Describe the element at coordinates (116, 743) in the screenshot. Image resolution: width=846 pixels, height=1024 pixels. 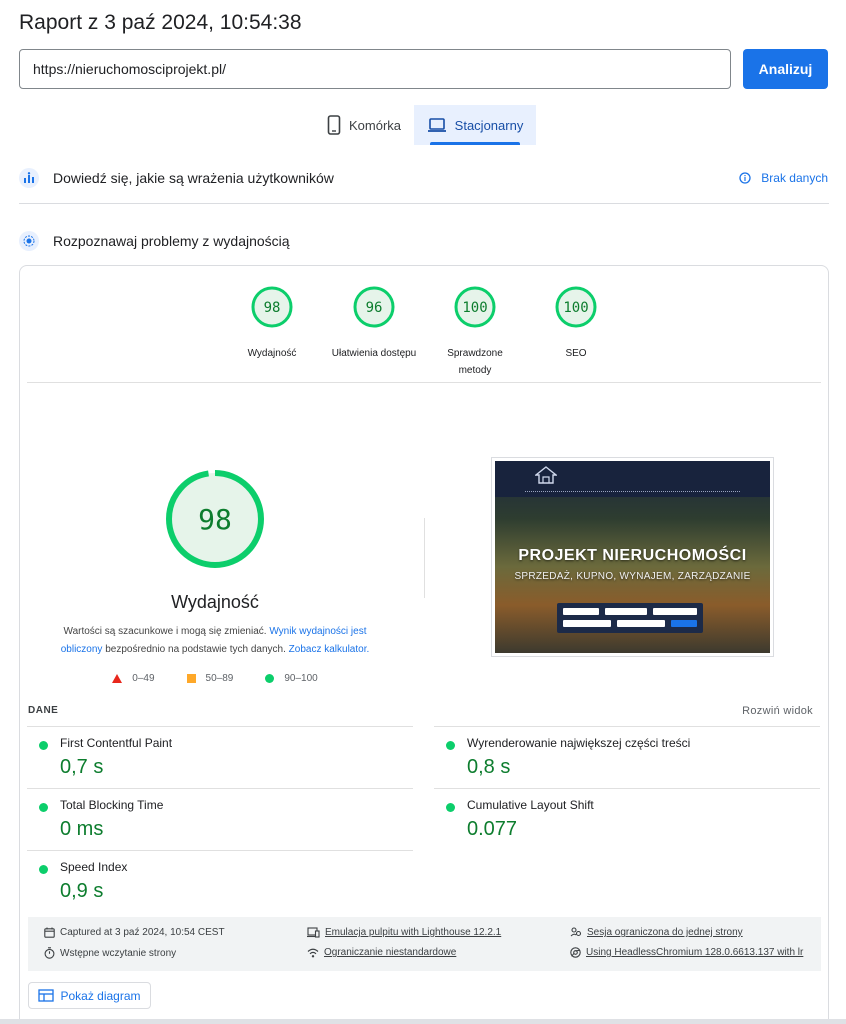
I see `metric-name: First Contentful Paint` at that location.